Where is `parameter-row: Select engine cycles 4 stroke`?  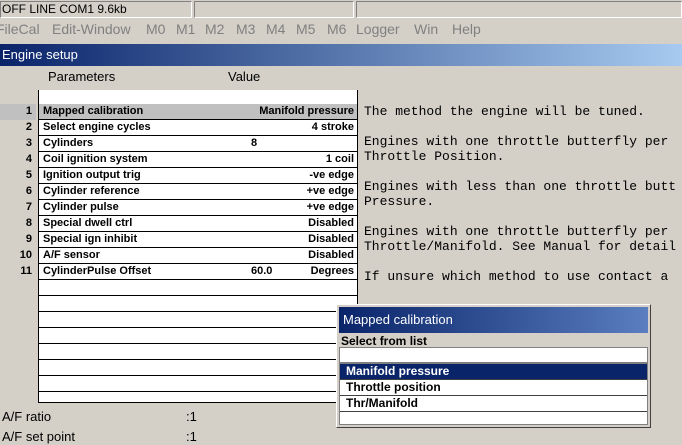
parameter-row: Select engine cycles 4 stroke is located at coordinates (198, 128).